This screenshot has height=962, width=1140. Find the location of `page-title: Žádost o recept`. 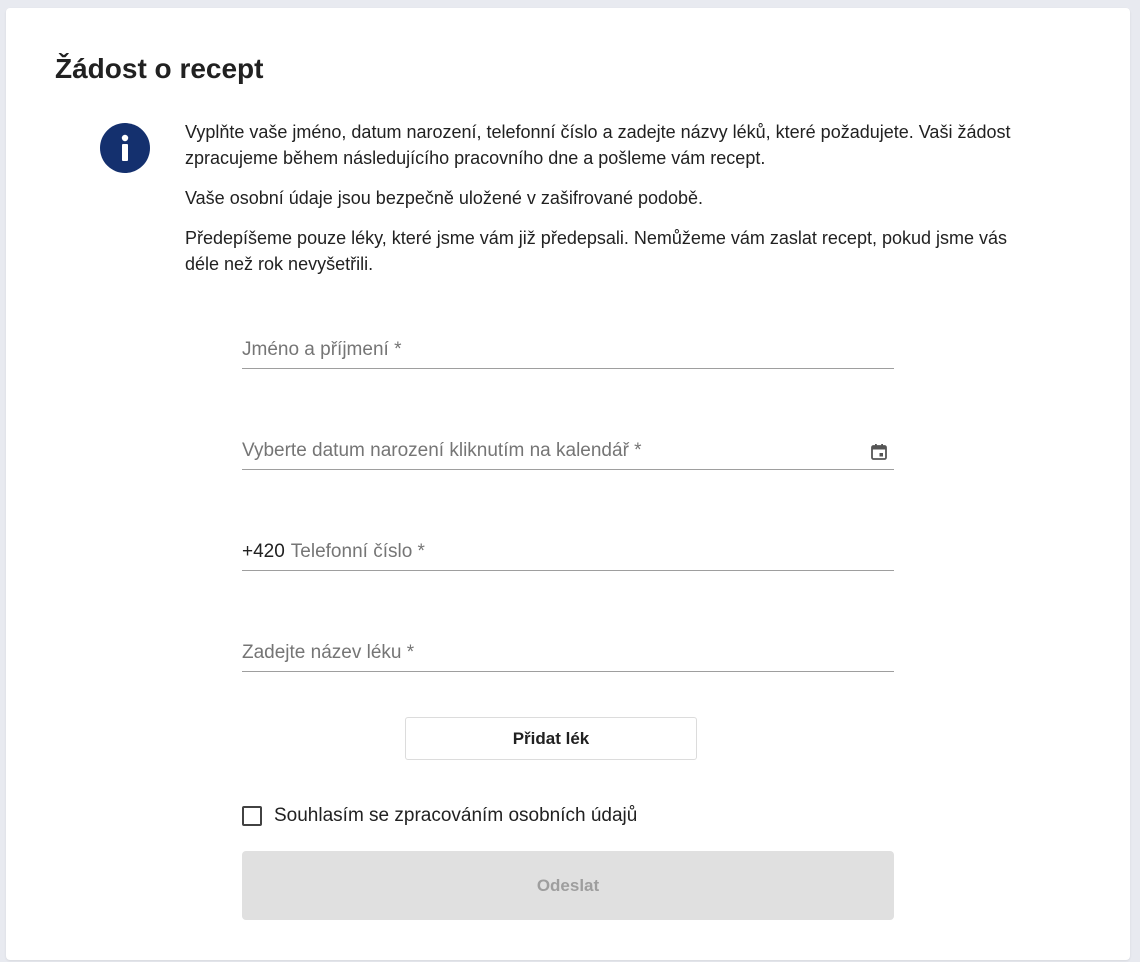

page-title: Žádost o recept is located at coordinates (159, 68).